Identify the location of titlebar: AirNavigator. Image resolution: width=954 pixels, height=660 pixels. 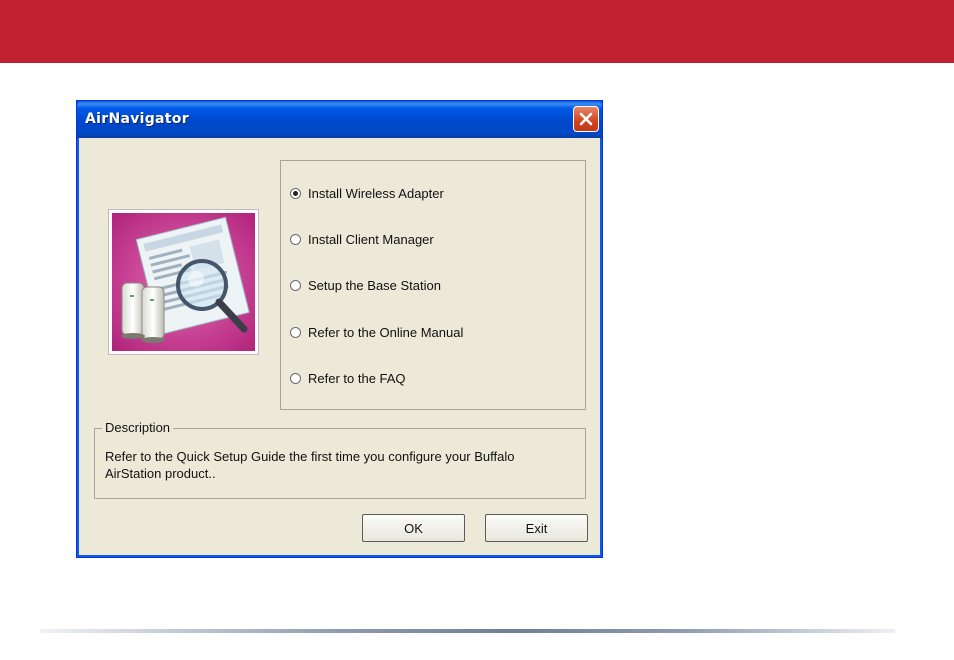
(339, 119).